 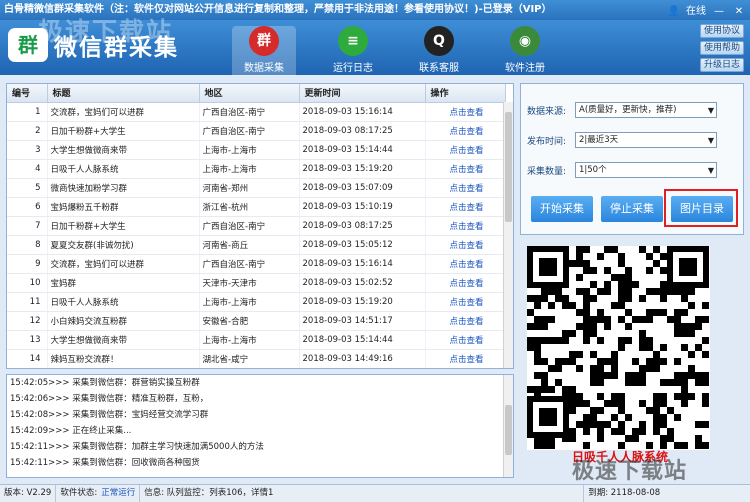 What do you see at coordinates (562, 209) in the screenshot?
I see `start-button: 开始采集` at bounding box center [562, 209].